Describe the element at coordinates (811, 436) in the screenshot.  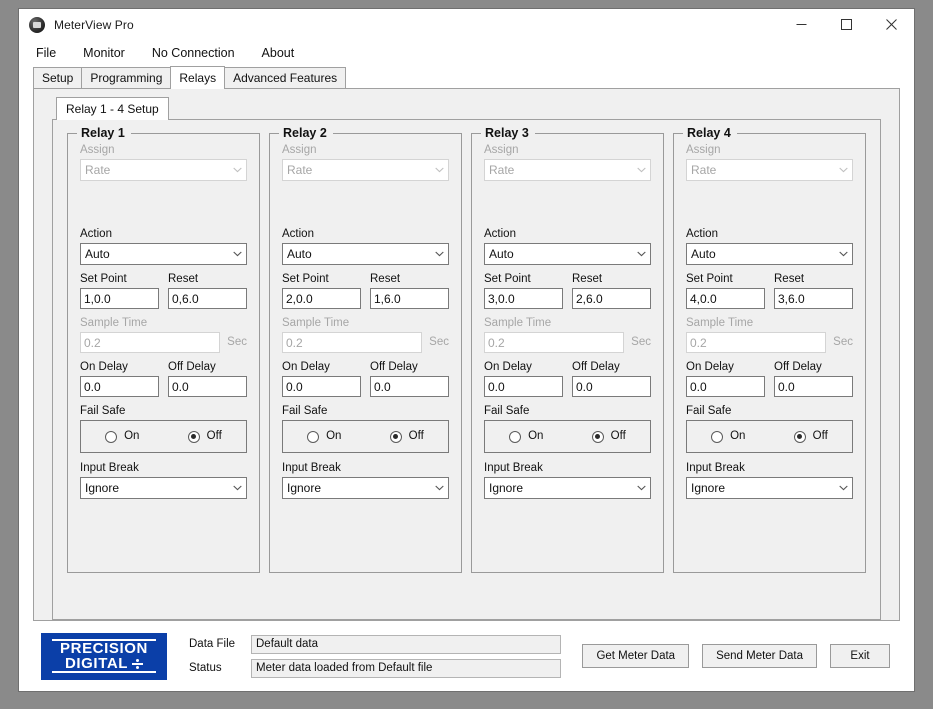
I see `fail-safe-off-option-4: Off` at that location.